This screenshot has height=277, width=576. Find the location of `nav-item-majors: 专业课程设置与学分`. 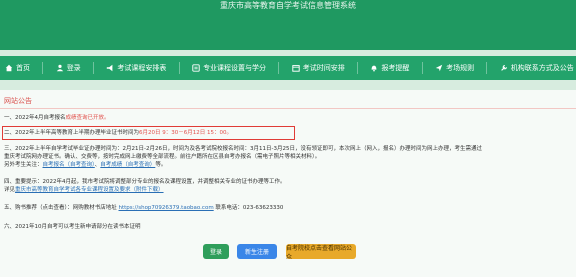

nav-item-majors: 专业课程设置与学分 is located at coordinates (229, 68).